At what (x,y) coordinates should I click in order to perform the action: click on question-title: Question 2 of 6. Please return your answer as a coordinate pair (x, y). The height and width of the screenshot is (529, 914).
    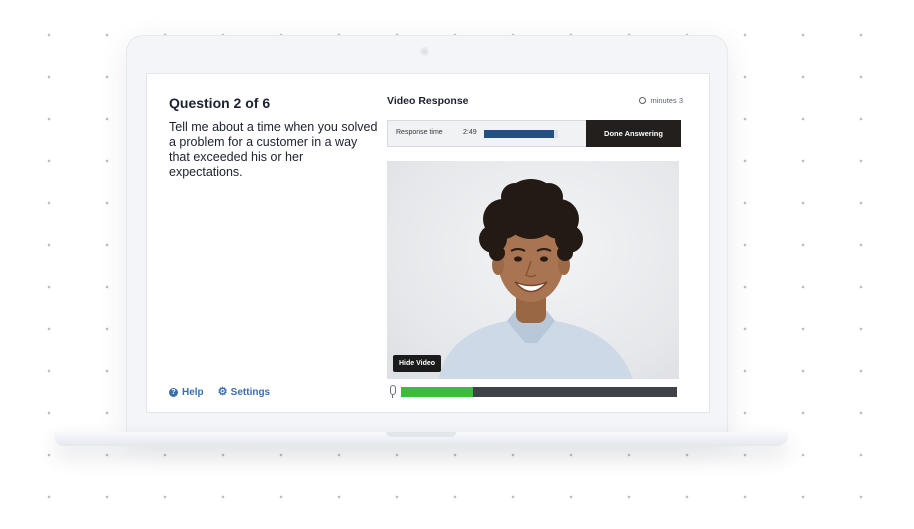
    Looking at the image, I should click on (220, 103).